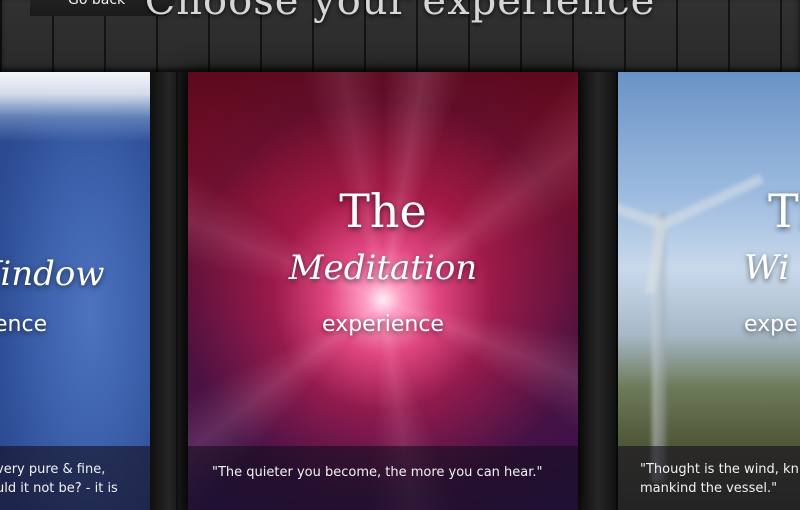  Describe the element at coordinates (59, 488) in the screenshot. I see `card-quote-line-2: uld it not be? - it is` at that location.